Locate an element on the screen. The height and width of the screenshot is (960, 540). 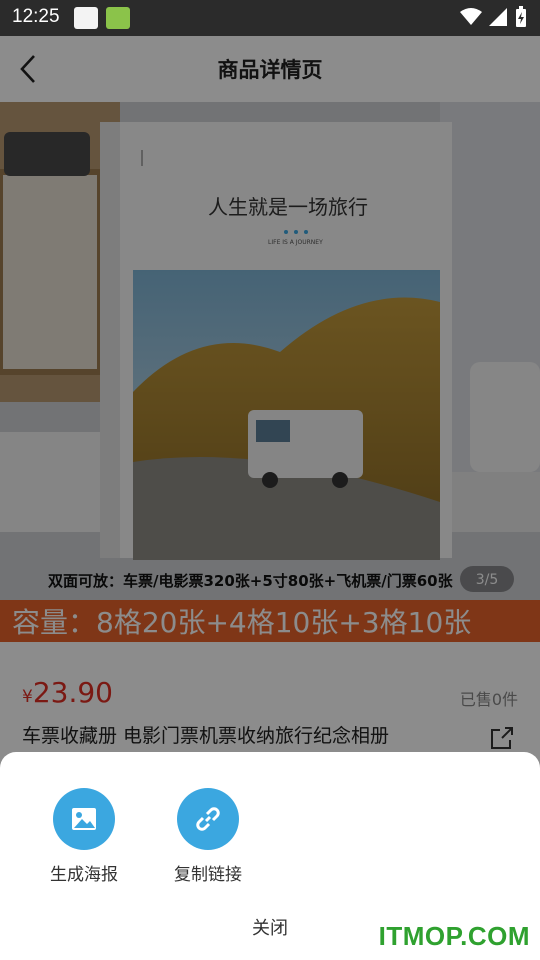
status-bar: 12:25 is located at coordinates (270, 18).